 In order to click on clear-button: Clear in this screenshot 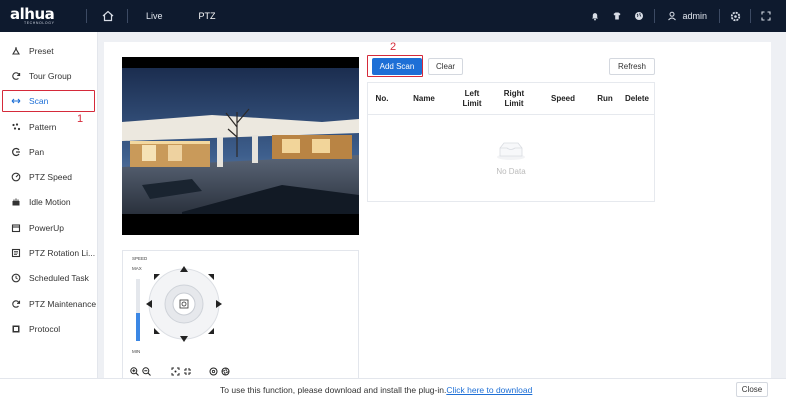, I will do `click(445, 66)`.